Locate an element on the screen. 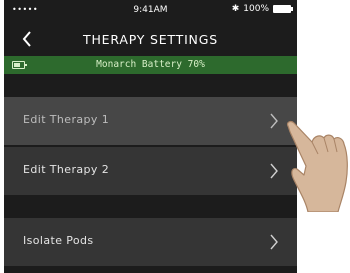 This screenshot has width=350, height=273. status-bar: ••••• 9:41AM ✱ 100% is located at coordinates (150, 10).